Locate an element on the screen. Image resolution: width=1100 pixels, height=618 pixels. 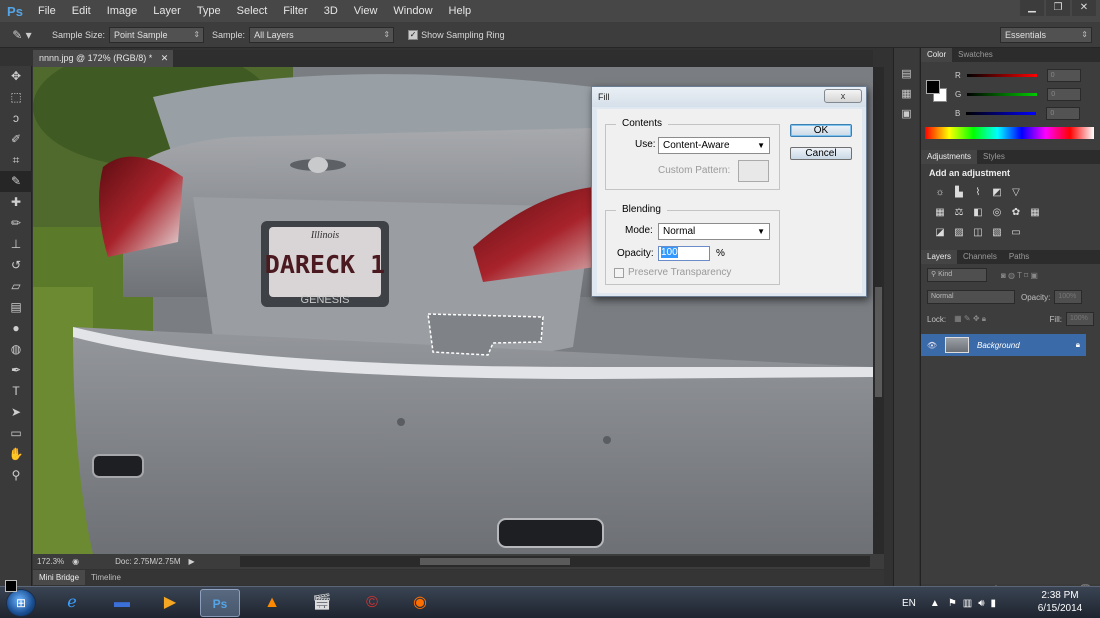
black-white-icon: ◧ is located at coordinates (978, 212).